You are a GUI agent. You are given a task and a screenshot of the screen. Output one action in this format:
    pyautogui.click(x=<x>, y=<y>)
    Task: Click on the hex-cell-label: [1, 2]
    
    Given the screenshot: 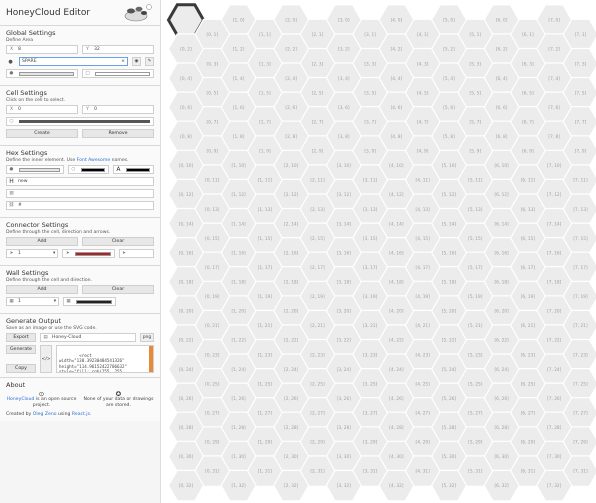 What is the action you would take?
    pyautogui.click(x=239, y=50)
    